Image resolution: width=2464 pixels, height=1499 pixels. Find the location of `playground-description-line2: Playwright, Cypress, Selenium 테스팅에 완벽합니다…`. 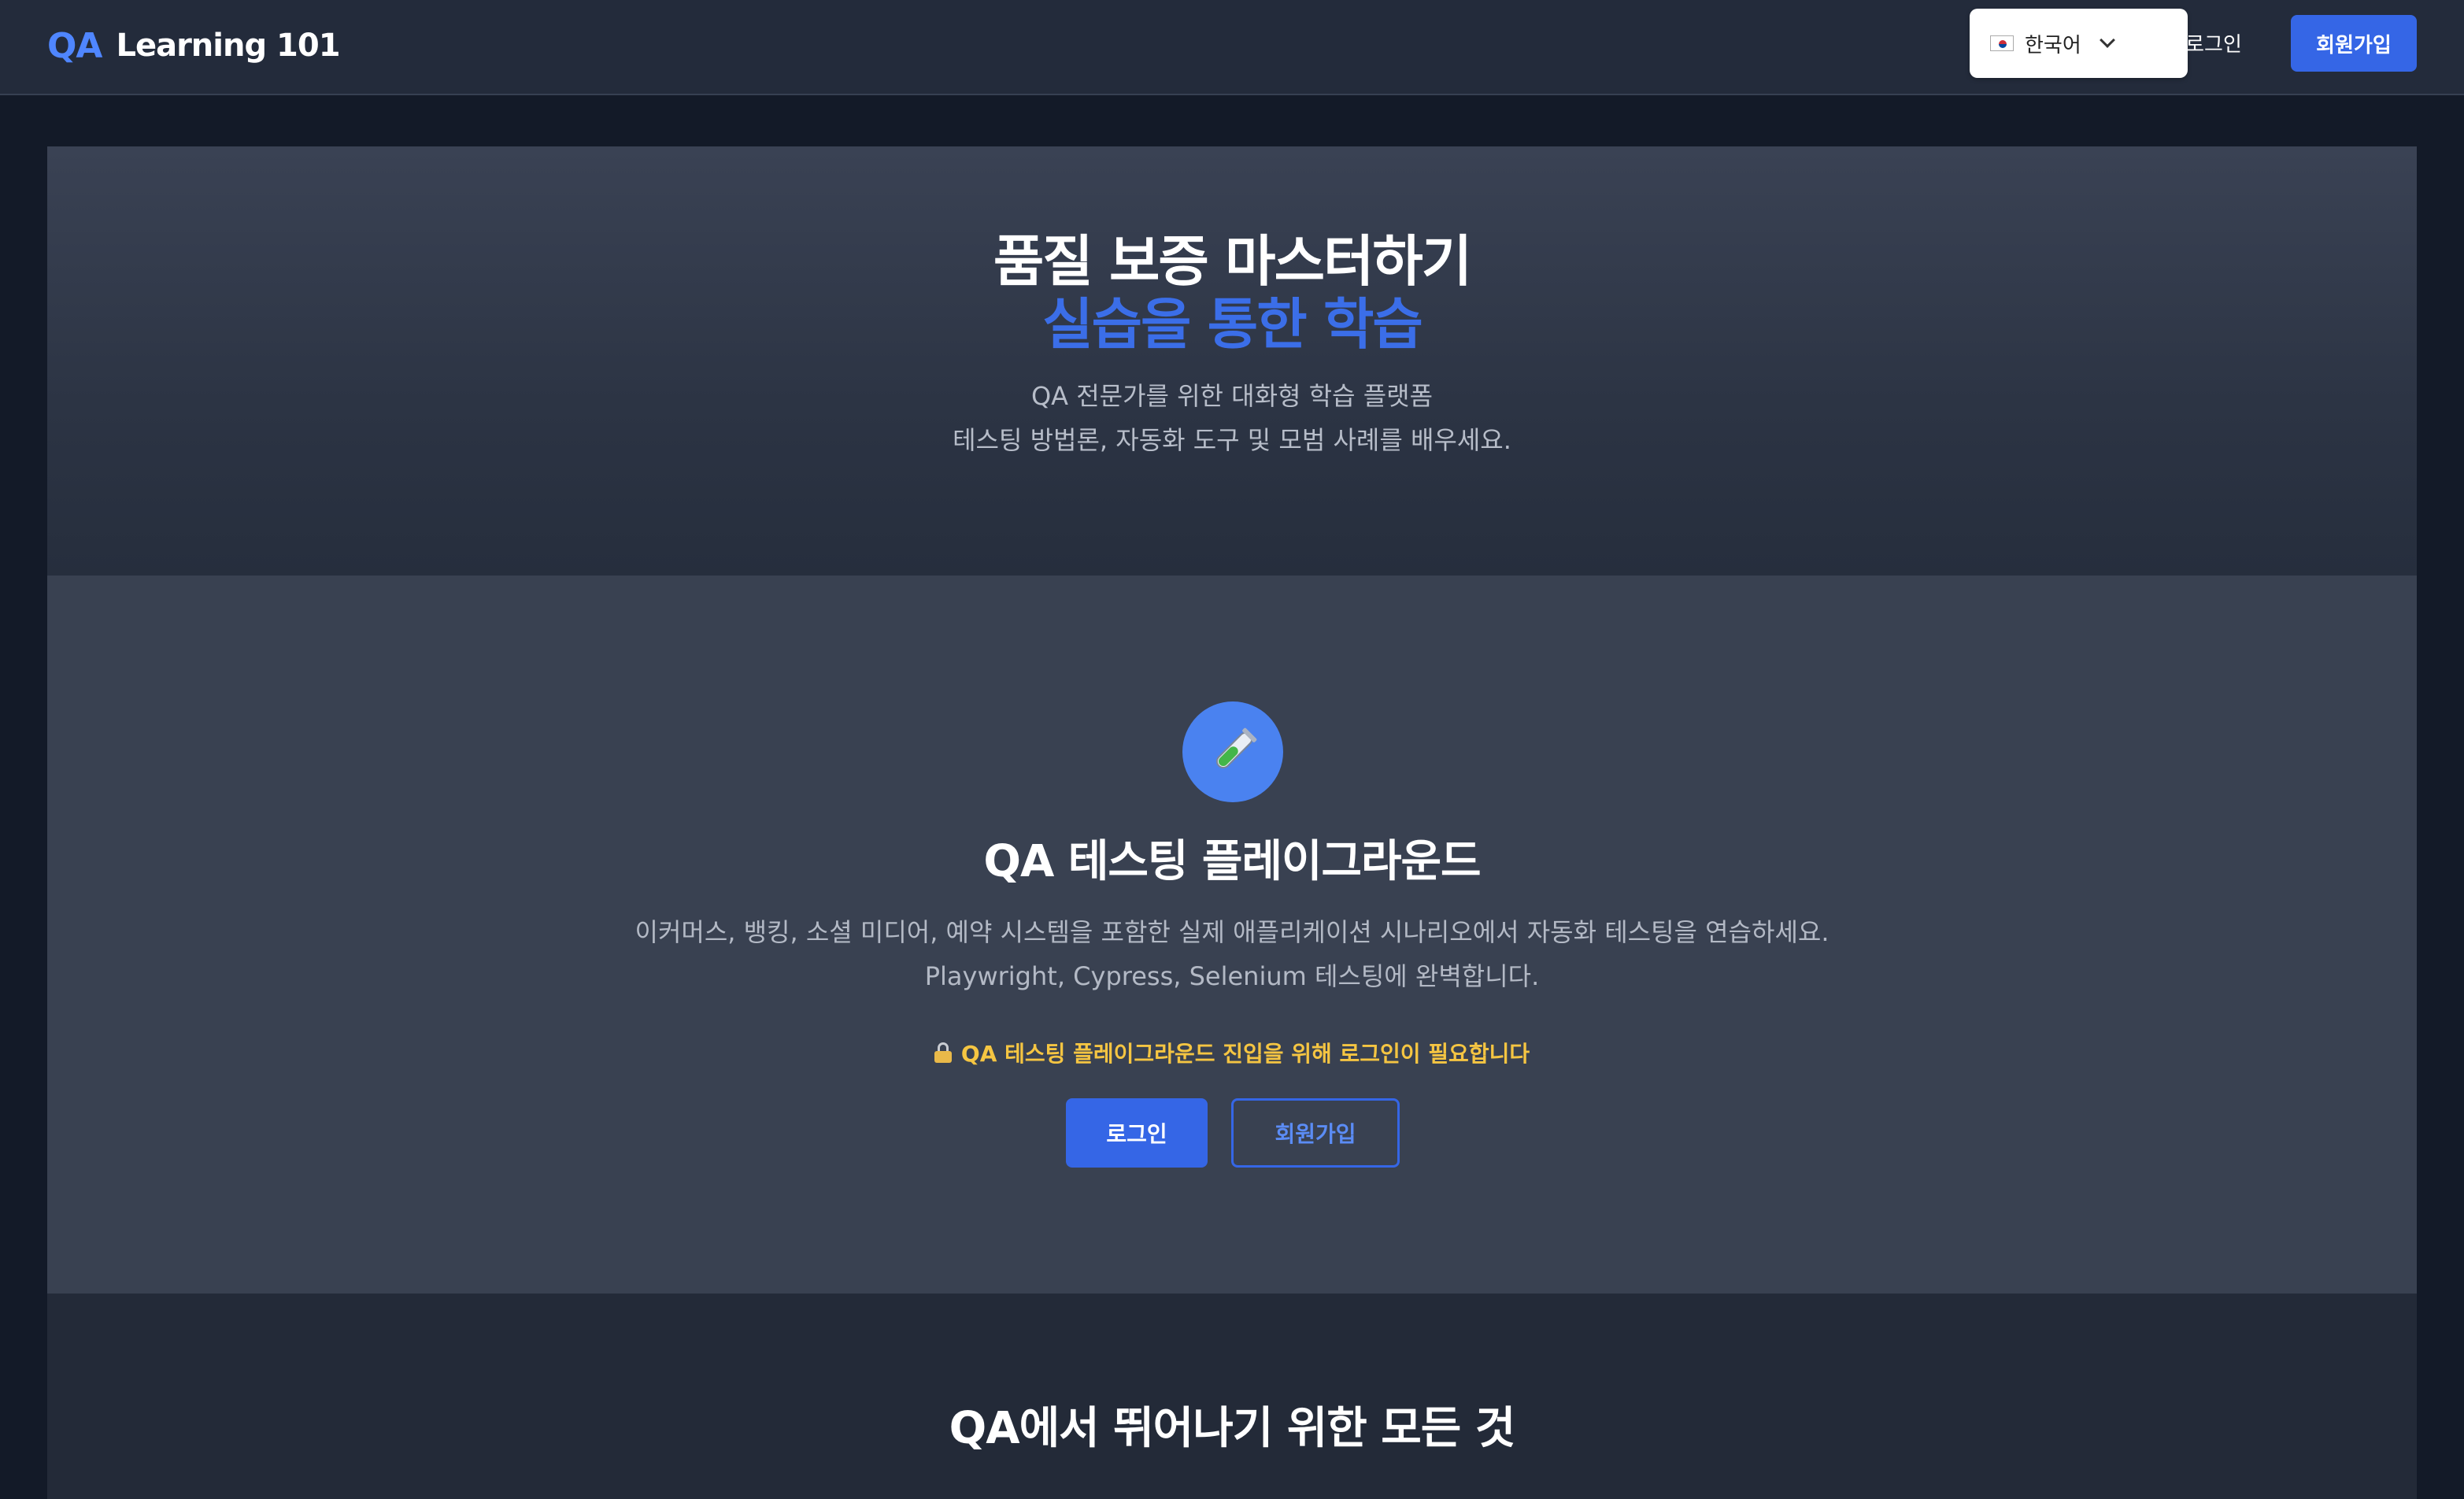

playground-description-line2: Playwright, Cypress, Selenium 테스팅에 완벽합니다… is located at coordinates (1232, 976).